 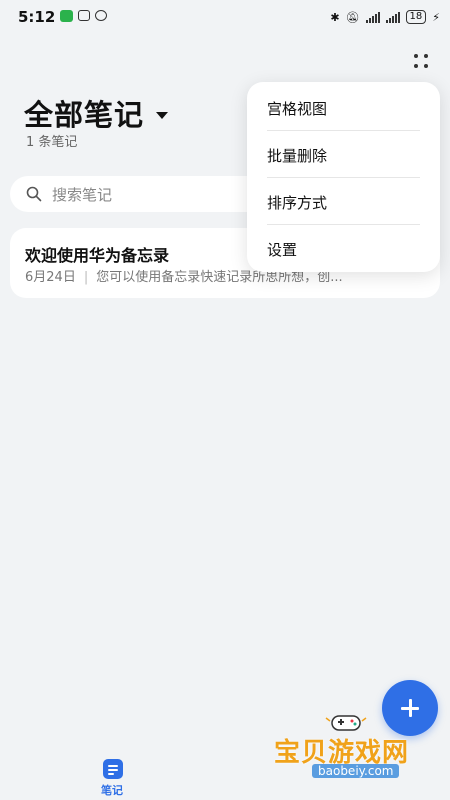 I want to click on menu-item-label: 批量删除, so click(x=297, y=156).